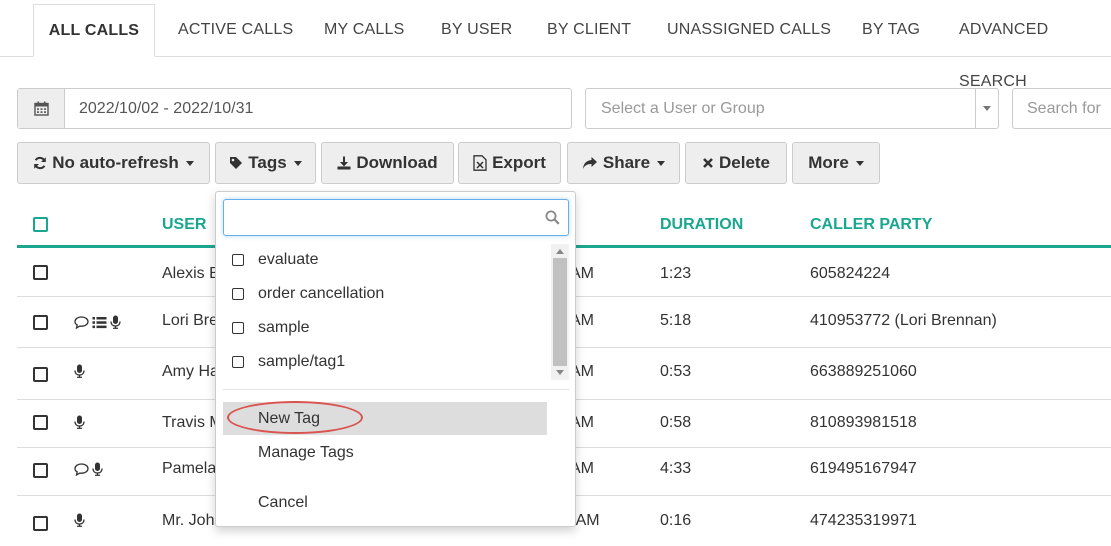  I want to click on row-duration: 1:23, so click(676, 273).